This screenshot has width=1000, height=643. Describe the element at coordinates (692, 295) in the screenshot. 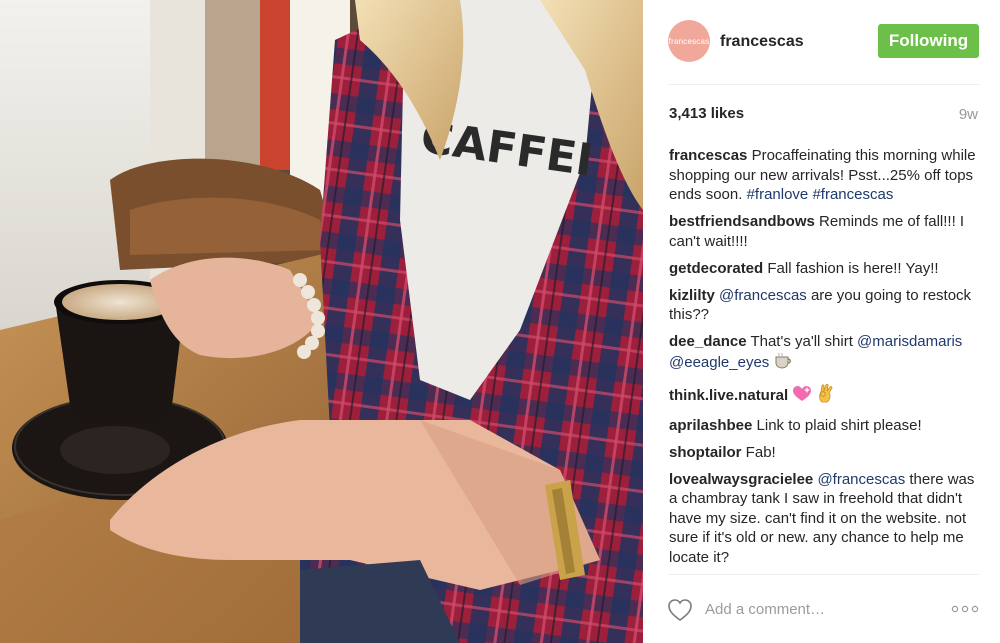

I see `comment-username: kizlilty` at that location.